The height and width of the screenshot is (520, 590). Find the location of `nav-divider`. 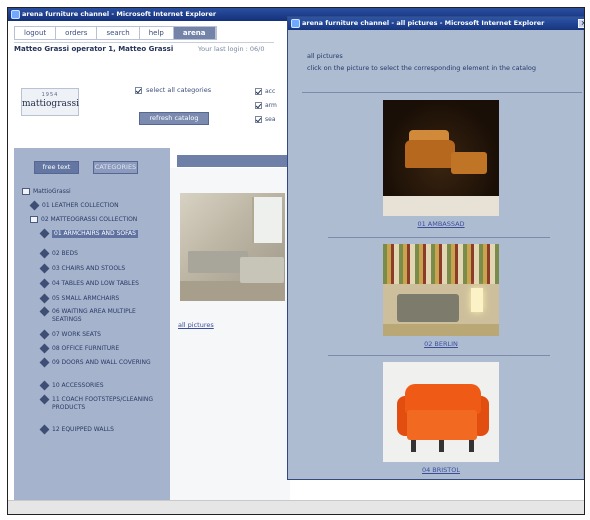

nav-divider is located at coordinates (144, 42).